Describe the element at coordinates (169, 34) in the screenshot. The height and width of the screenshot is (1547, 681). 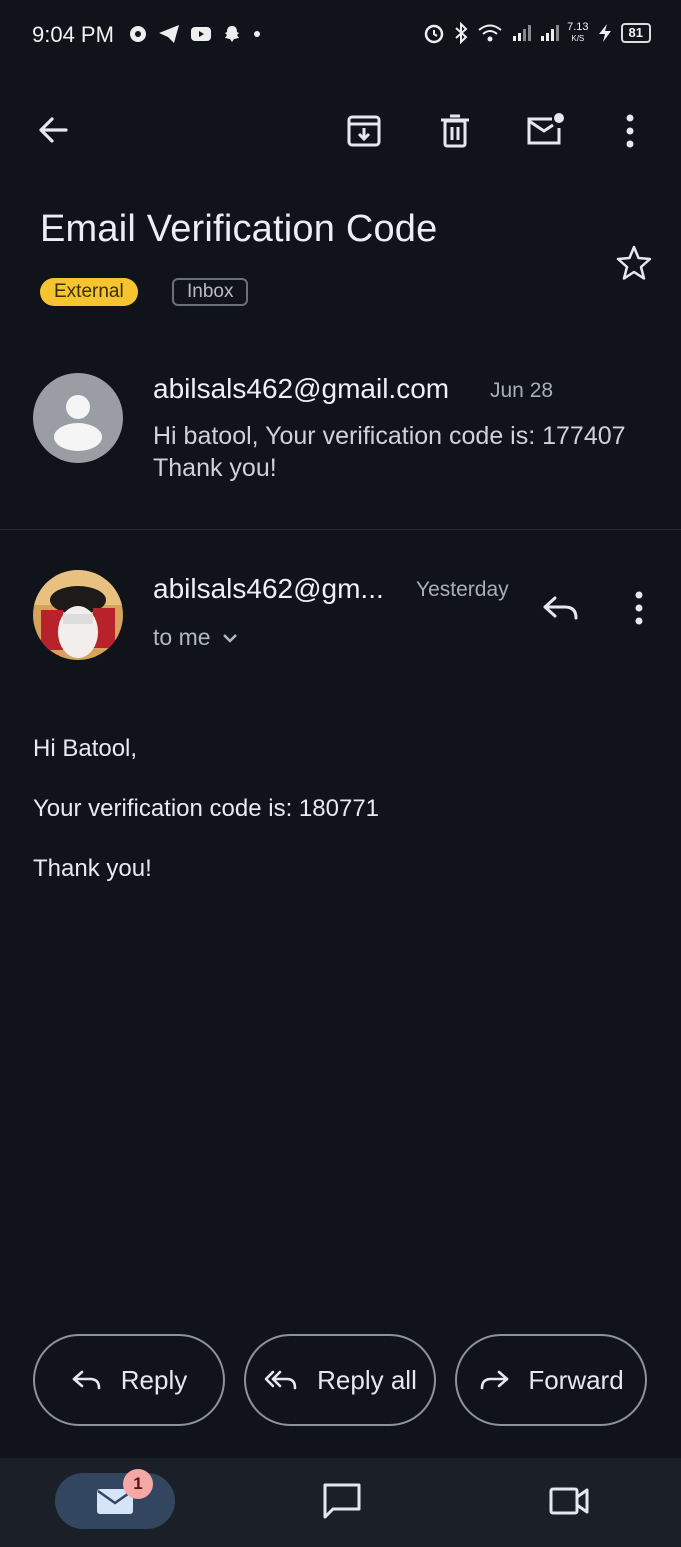
I see `telegram-icon` at that location.